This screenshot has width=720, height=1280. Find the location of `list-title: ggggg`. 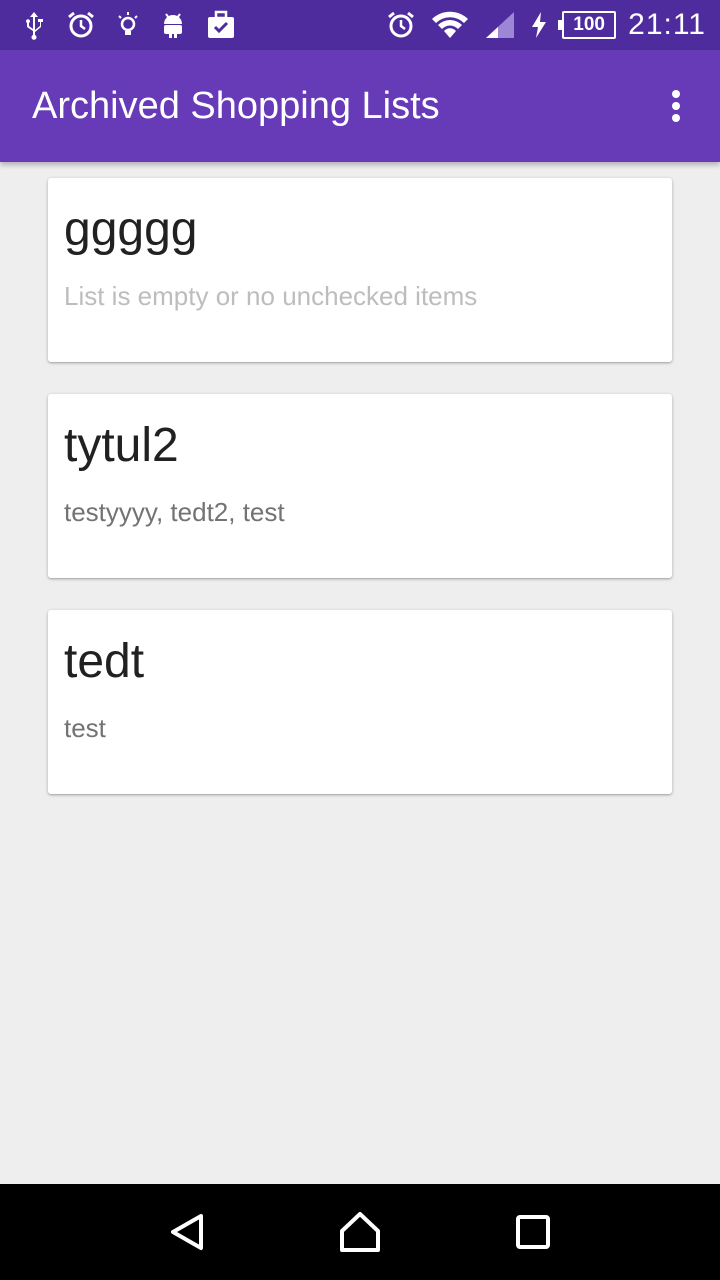

list-title: ggggg is located at coordinates (131, 229).